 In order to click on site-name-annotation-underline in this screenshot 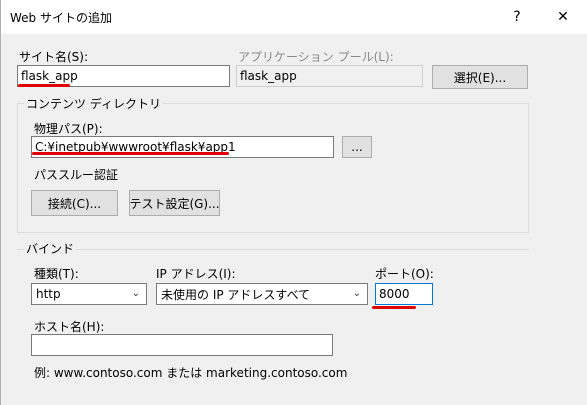, I will do `click(44, 85)`.